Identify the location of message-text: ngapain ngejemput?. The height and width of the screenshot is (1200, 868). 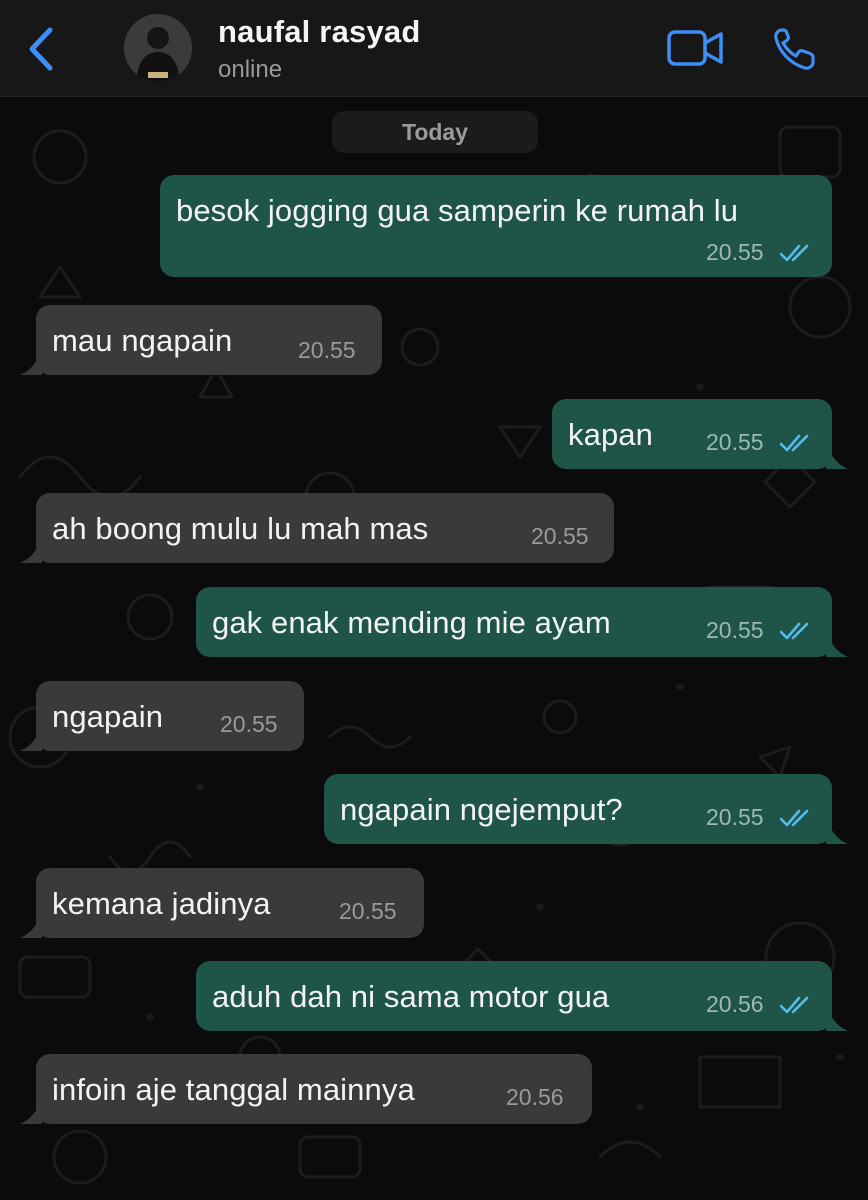
(481, 809).